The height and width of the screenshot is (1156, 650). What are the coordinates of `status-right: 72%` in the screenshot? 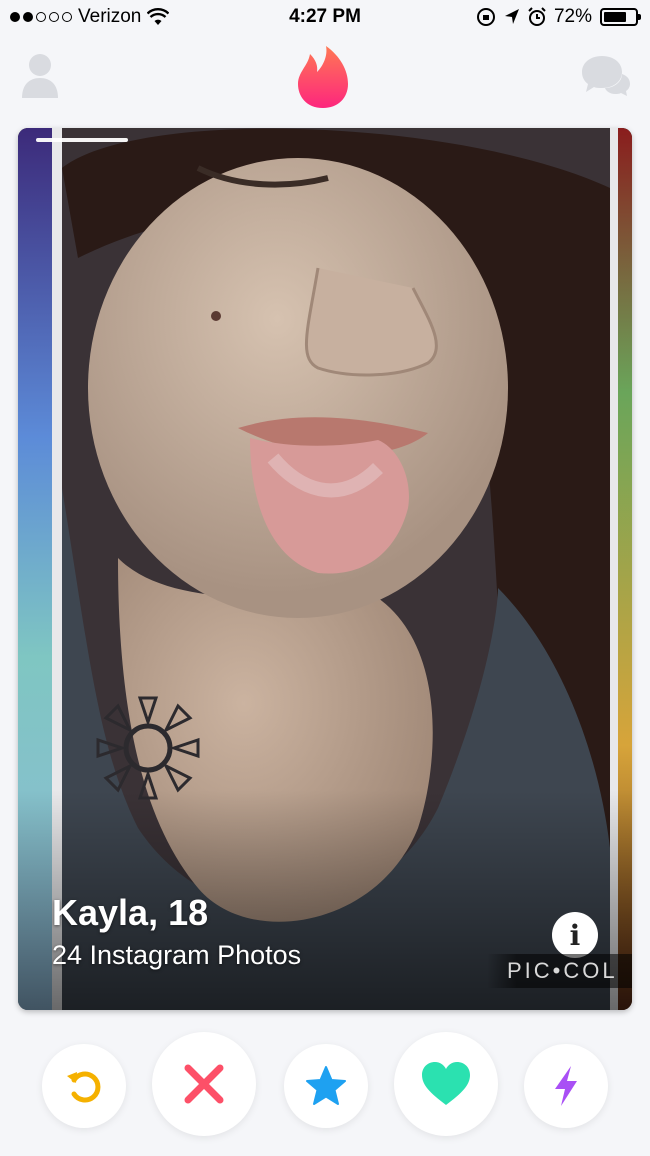 It's located at (558, 17).